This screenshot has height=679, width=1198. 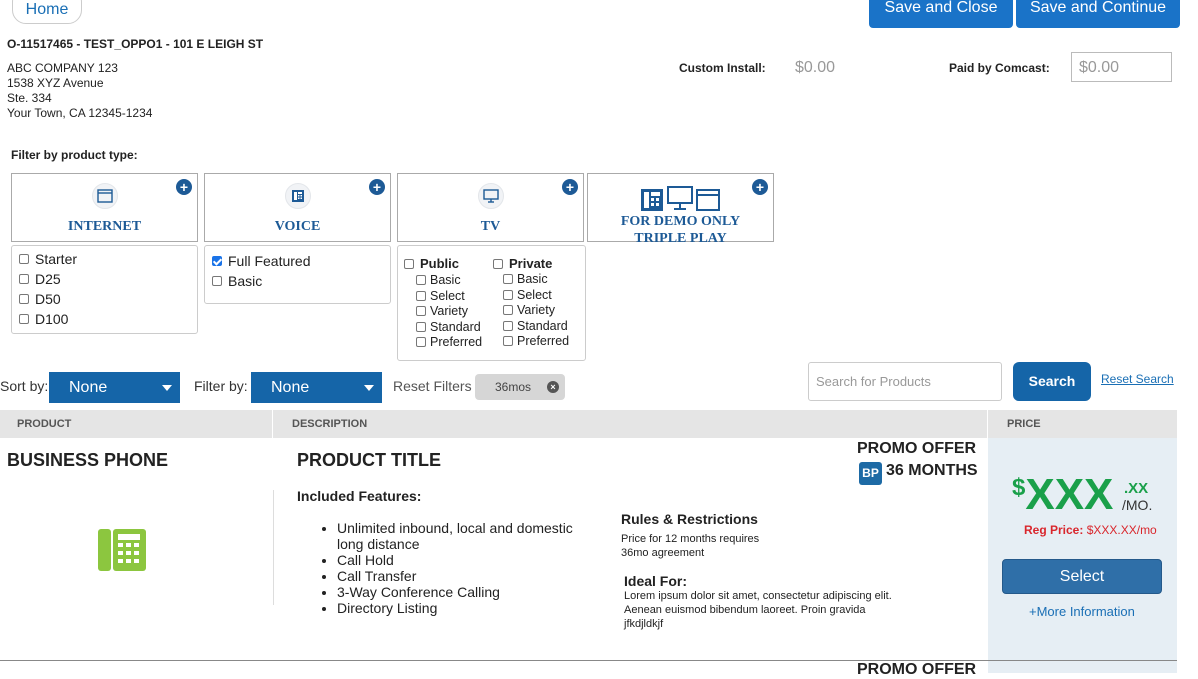 I want to click on option-label: D100, so click(x=52, y=319).